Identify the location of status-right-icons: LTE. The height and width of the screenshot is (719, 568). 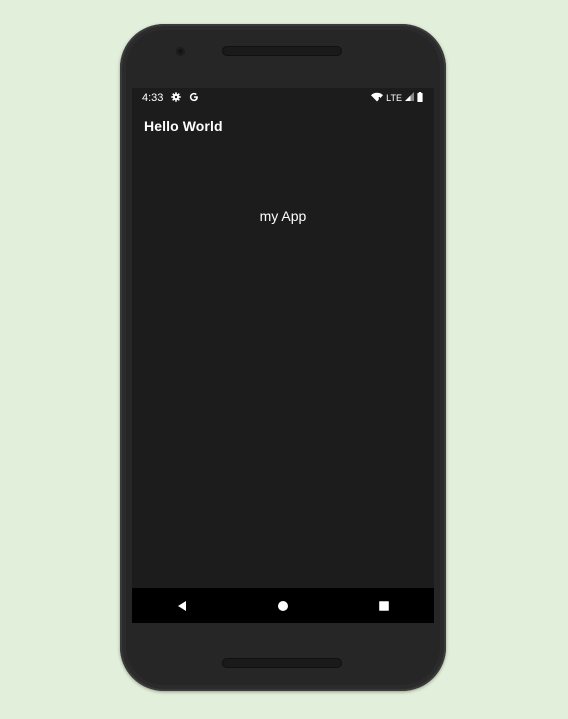
(397, 98).